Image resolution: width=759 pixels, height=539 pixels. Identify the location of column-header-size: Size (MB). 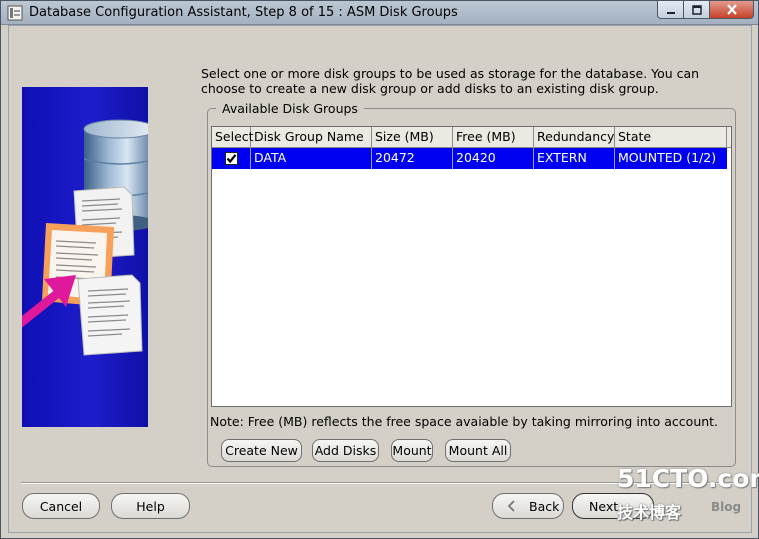
(412, 137).